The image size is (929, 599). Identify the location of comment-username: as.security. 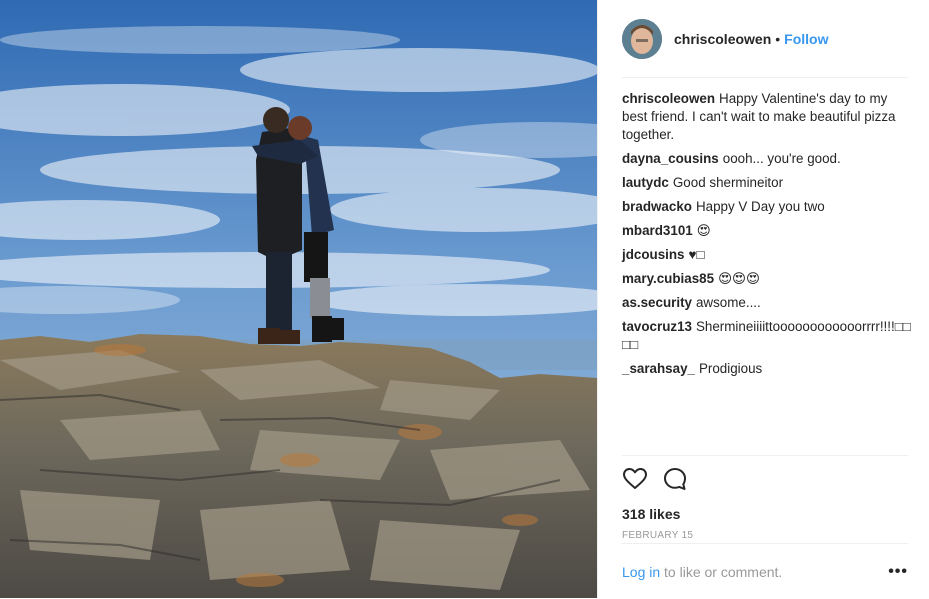
(657, 302).